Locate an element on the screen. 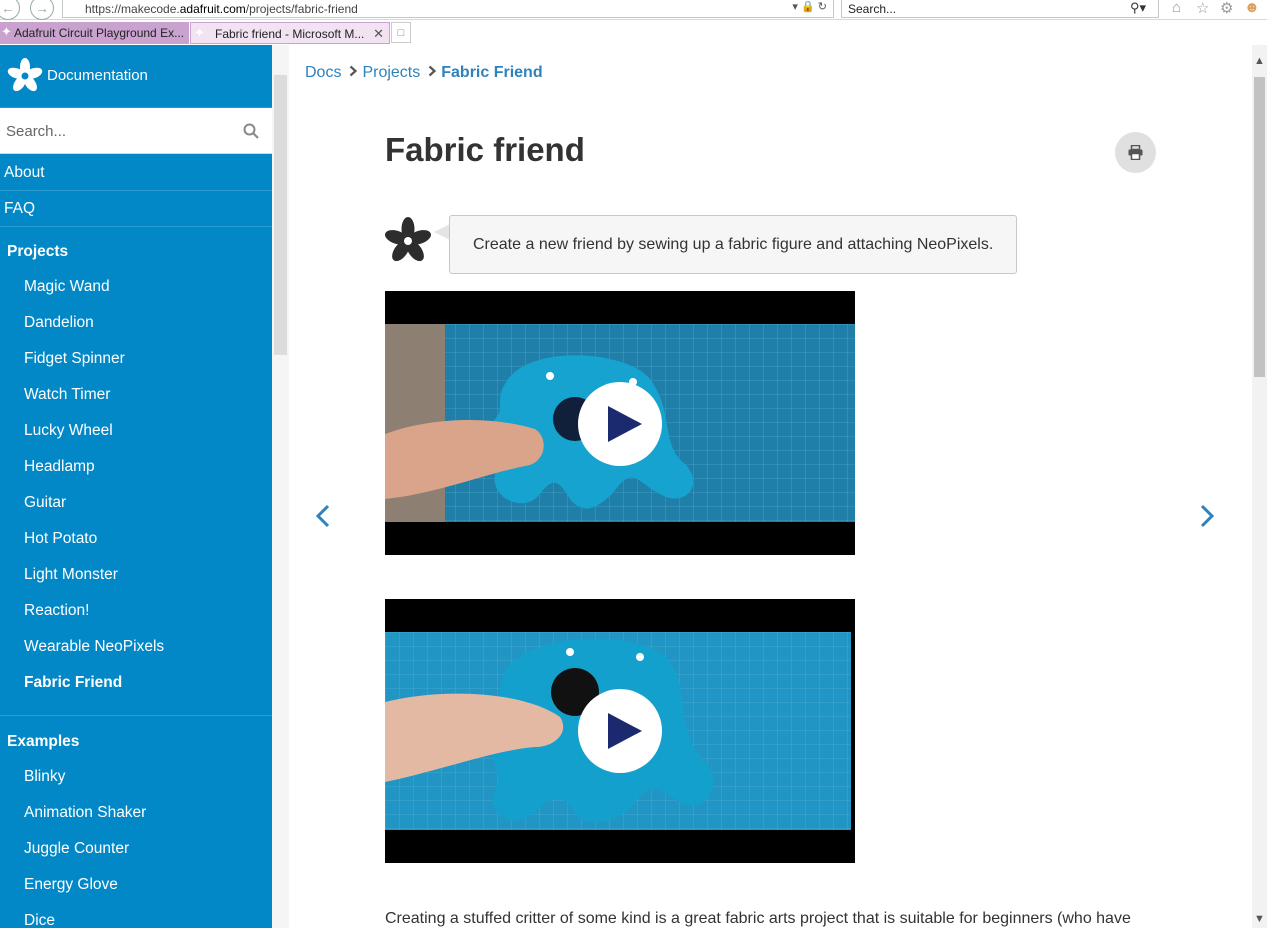 The width and height of the screenshot is (1267, 928). sidebar-item-fidget-spinner: Fidget Spinner is located at coordinates (136, 359).